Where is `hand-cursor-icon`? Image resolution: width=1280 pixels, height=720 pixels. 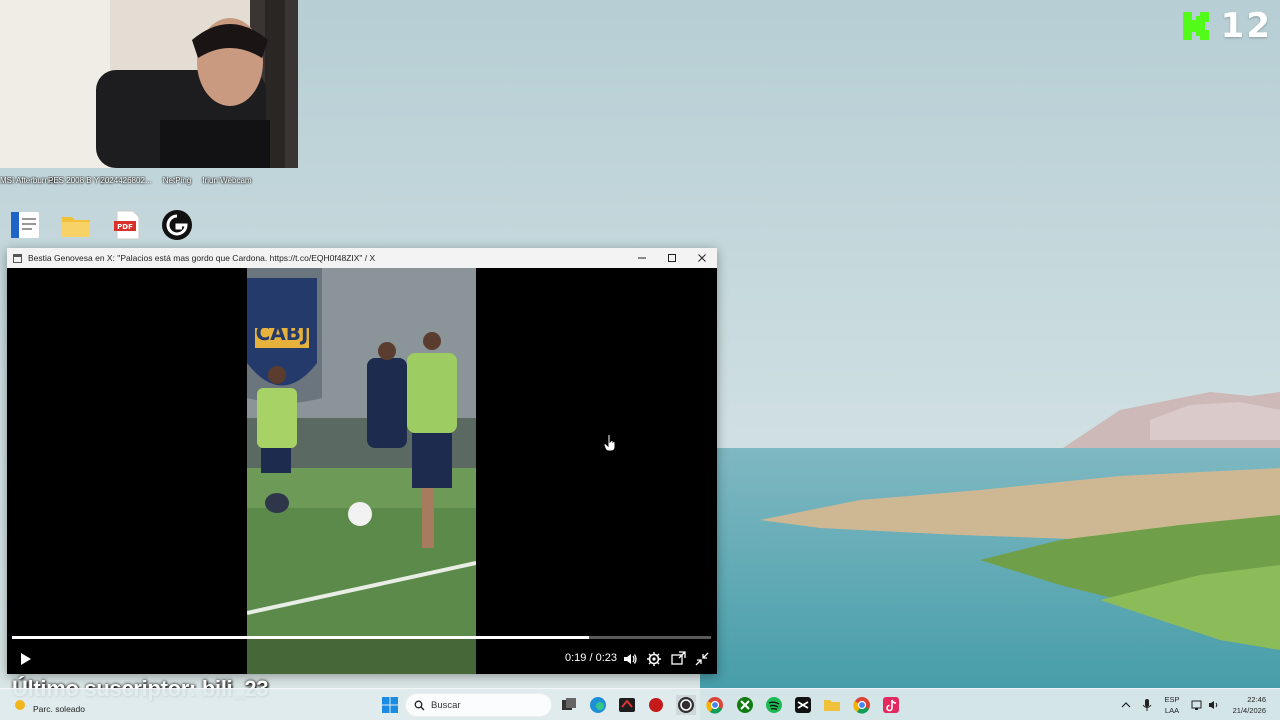 hand-cursor-icon is located at coordinates (609, 443).